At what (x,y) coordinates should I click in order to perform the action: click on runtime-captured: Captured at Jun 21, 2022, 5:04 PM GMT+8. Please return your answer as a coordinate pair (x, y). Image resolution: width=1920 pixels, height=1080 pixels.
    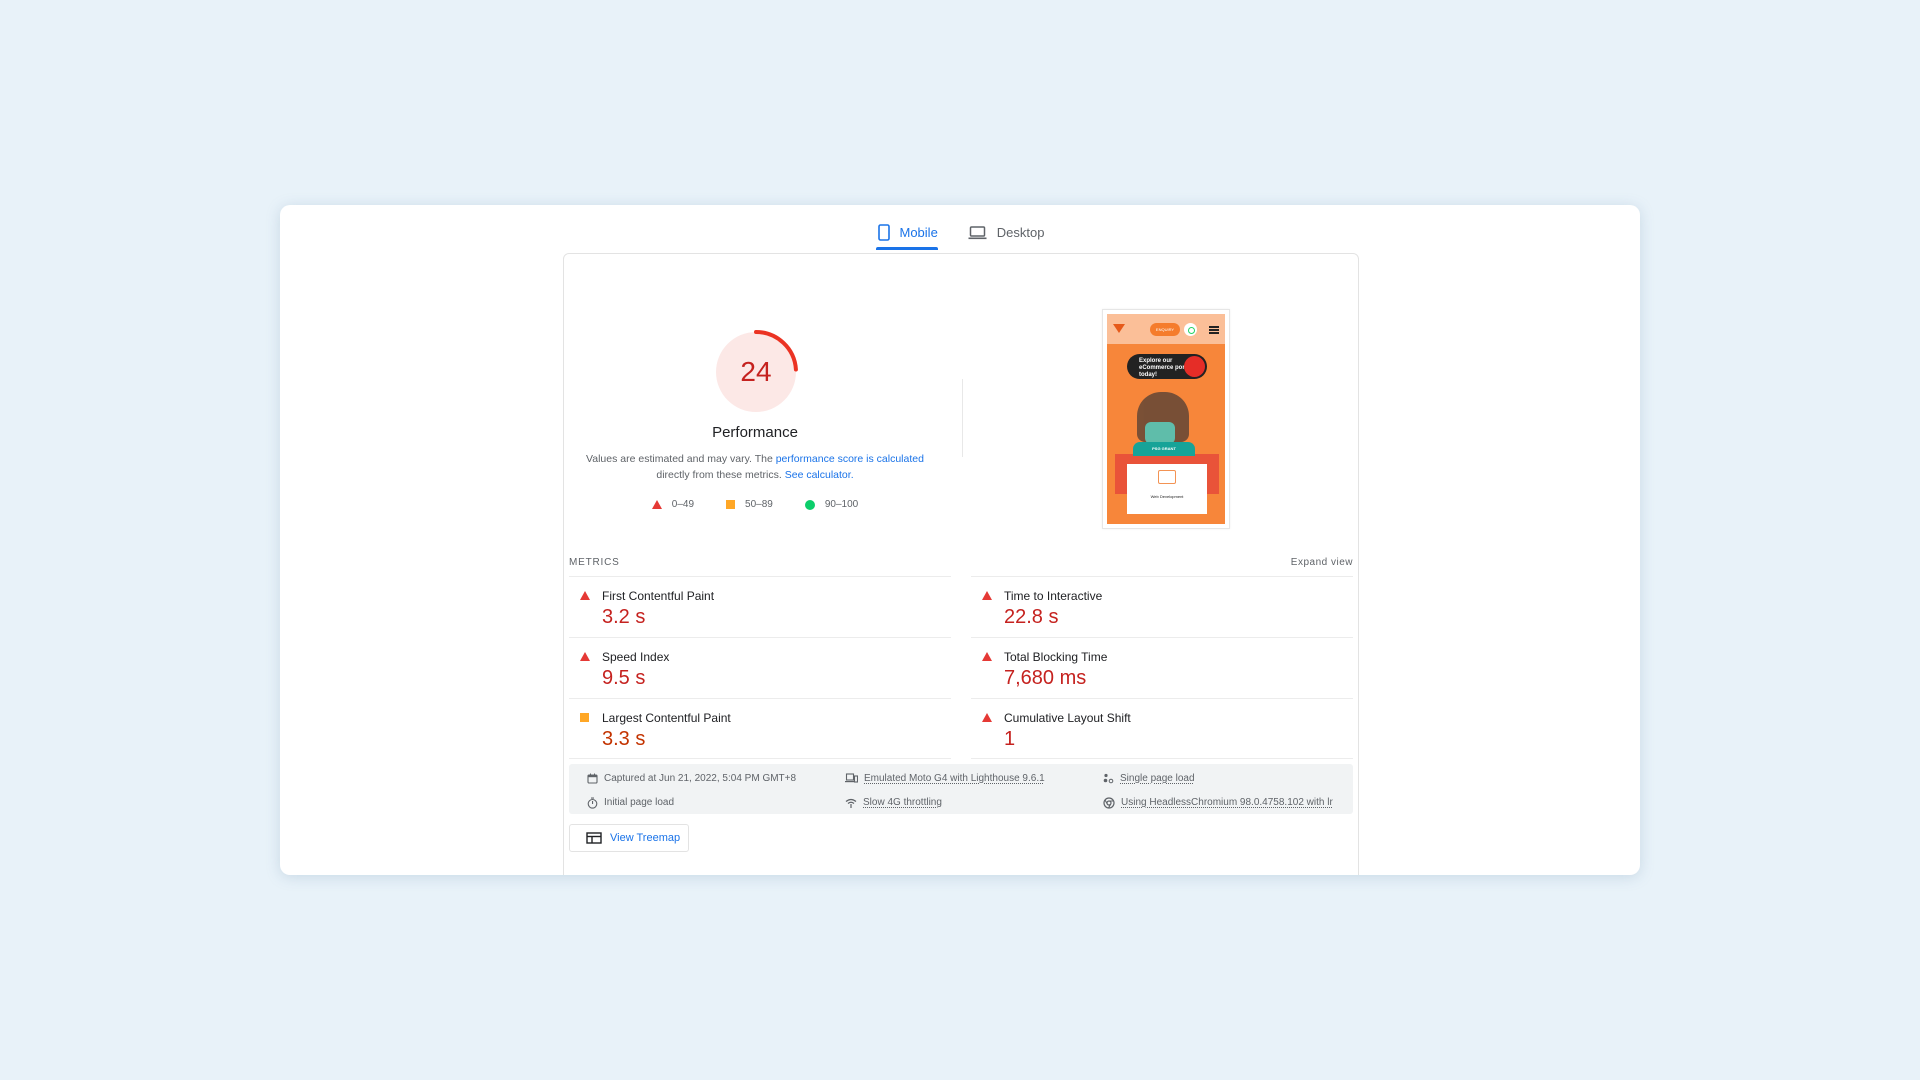
    Looking at the image, I should click on (716, 778).